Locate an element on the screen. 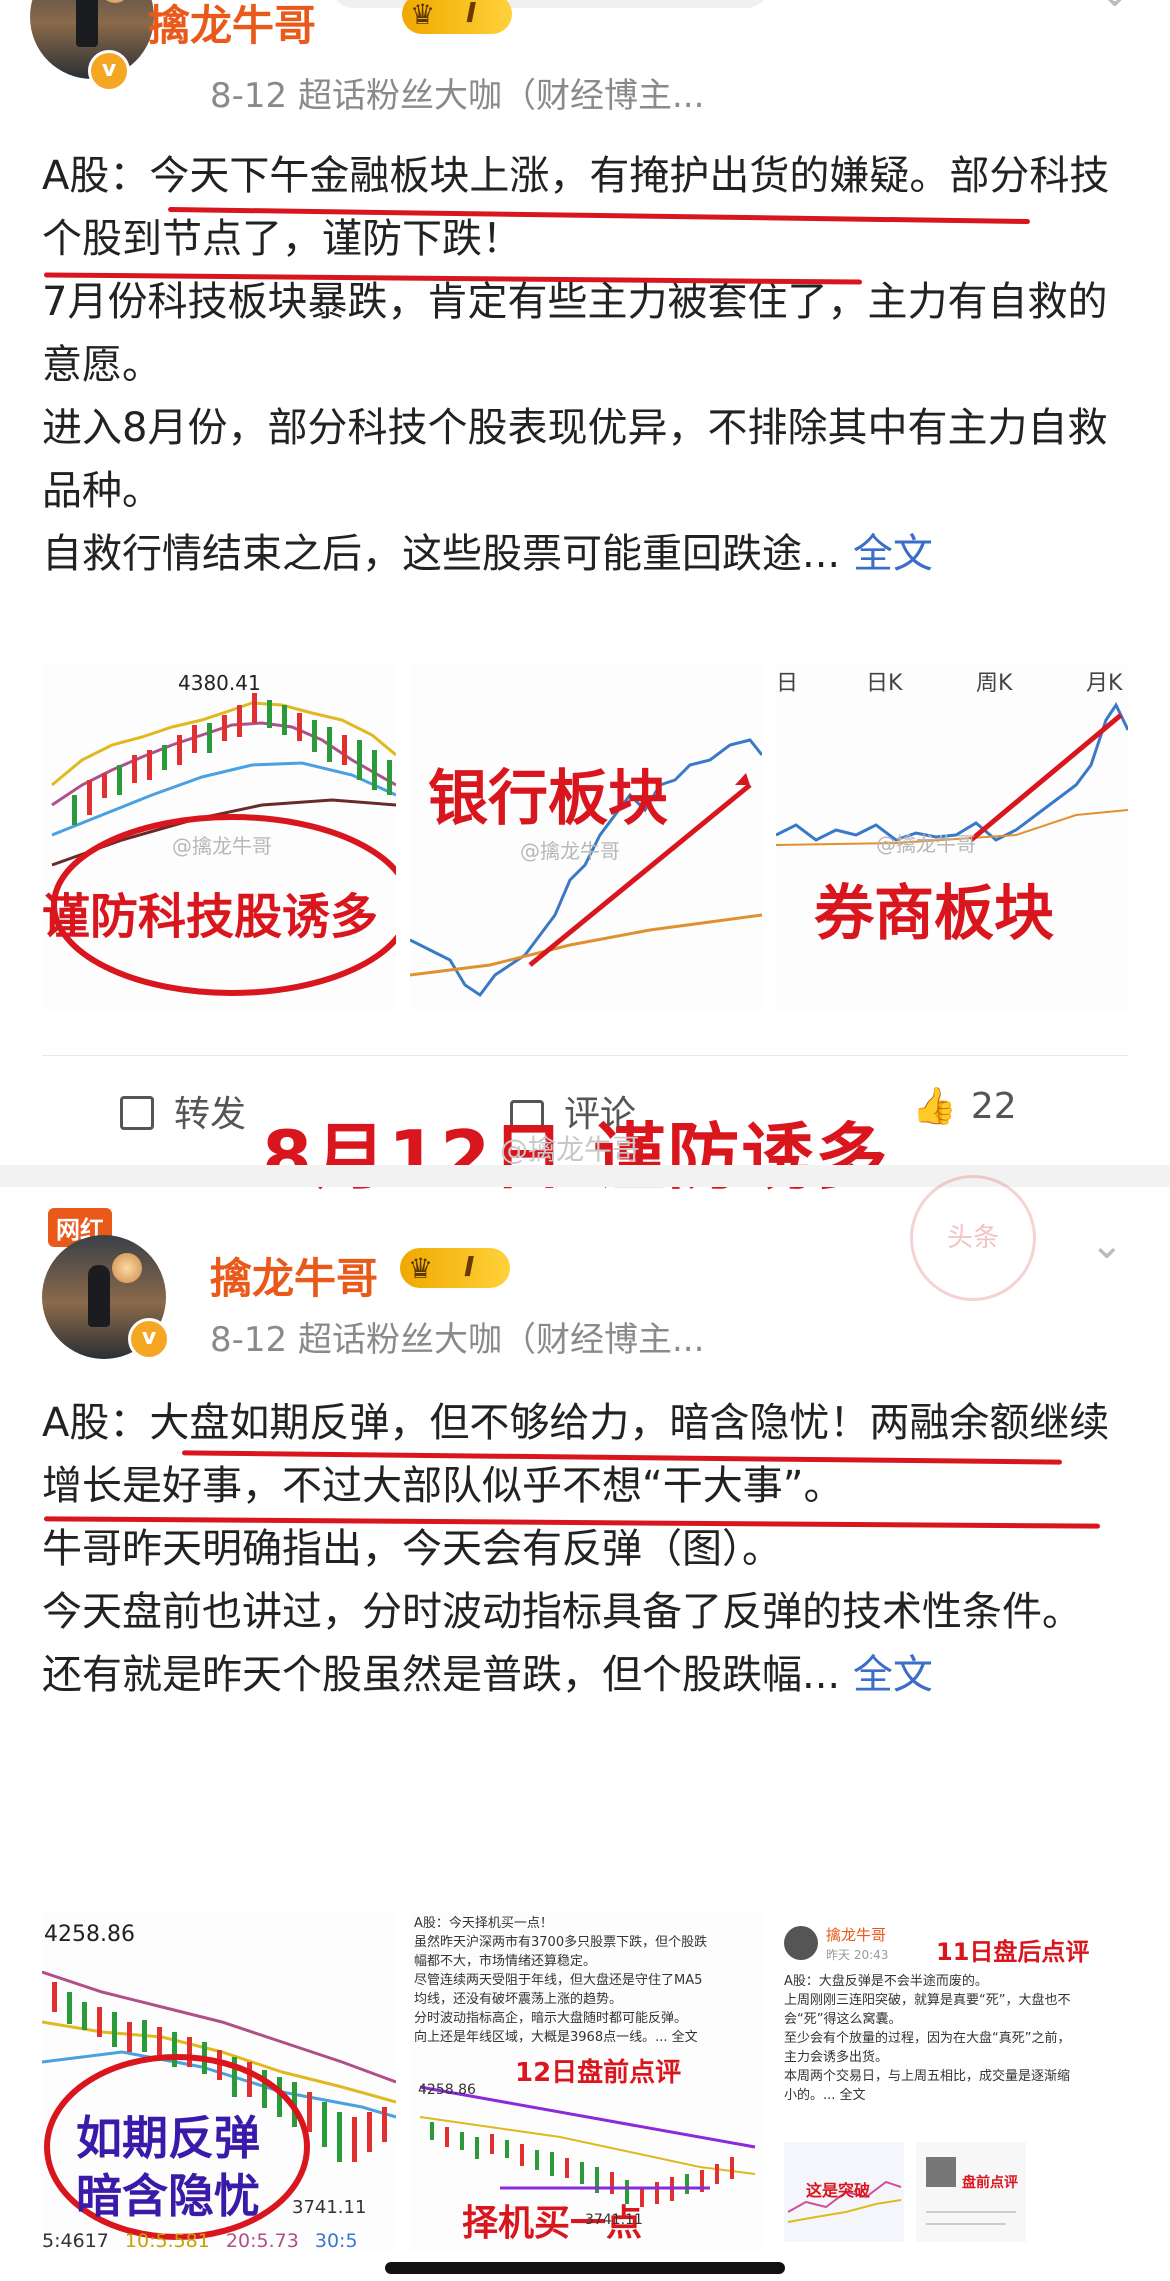 The image size is (1170, 2281). post-image-2: 银行板块 @擒龙牛哥 is located at coordinates (586, 837).